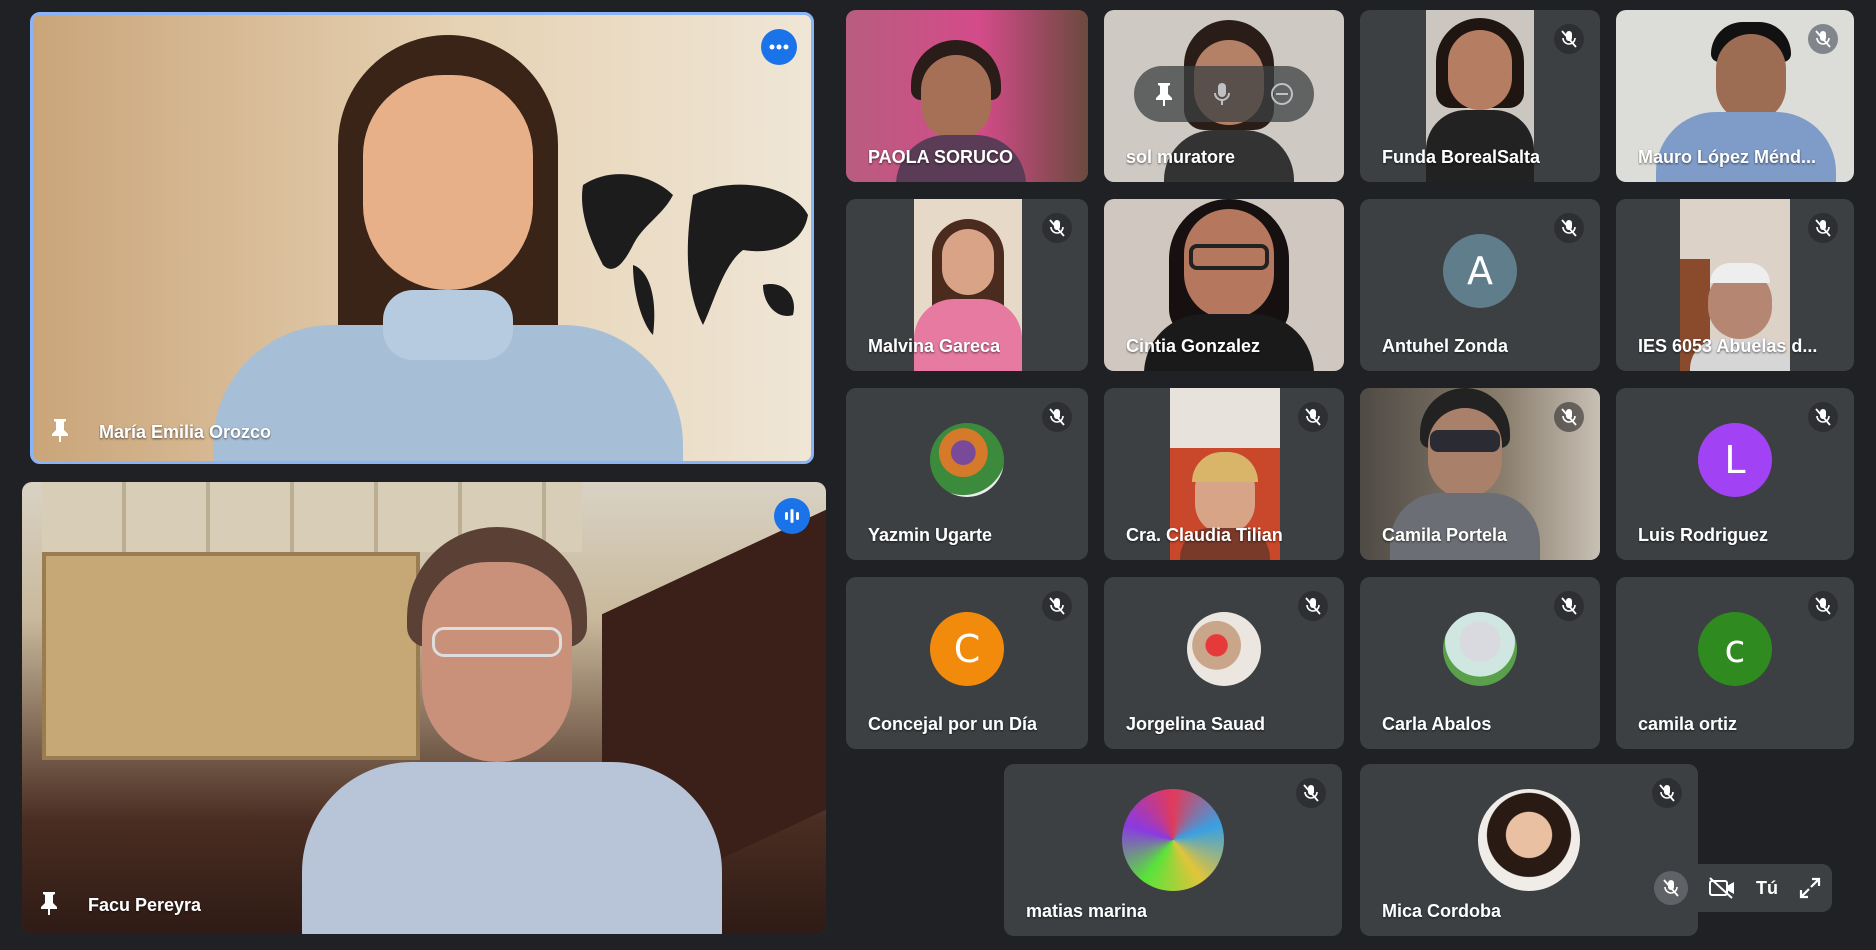 The height and width of the screenshot is (950, 1876). What do you see at coordinates (522, 728) in the screenshot?
I see `participant-video-facu` at bounding box center [522, 728].